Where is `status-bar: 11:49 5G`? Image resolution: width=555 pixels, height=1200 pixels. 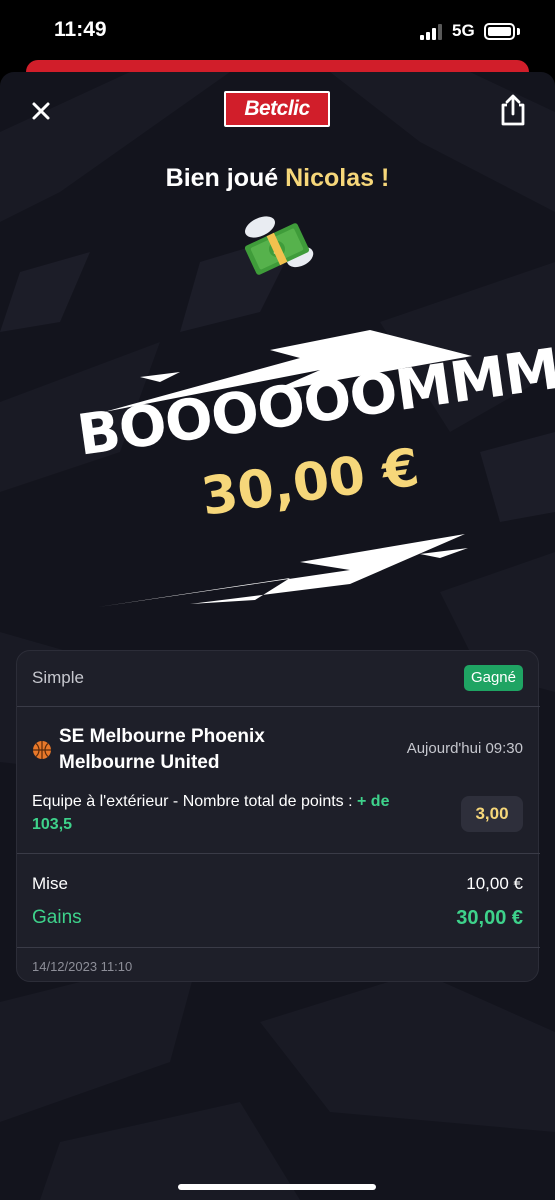 status-bar: 11:49 5G is located at coordinates (277, 31).